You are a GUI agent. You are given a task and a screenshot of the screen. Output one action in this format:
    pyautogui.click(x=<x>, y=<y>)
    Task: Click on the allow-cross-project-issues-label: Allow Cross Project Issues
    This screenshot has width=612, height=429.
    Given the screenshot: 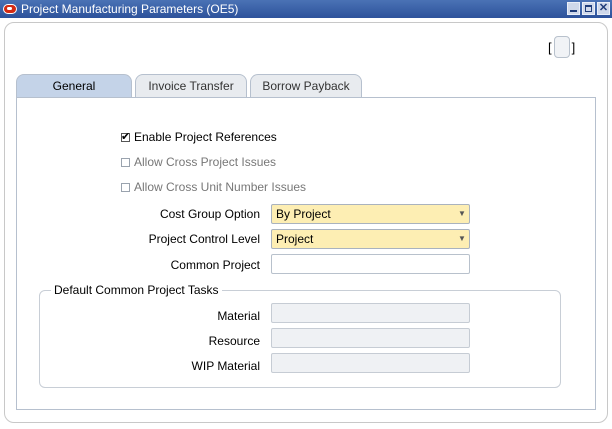 What is the action you would take?
    pyautogui.click(x=205, y=162)
    